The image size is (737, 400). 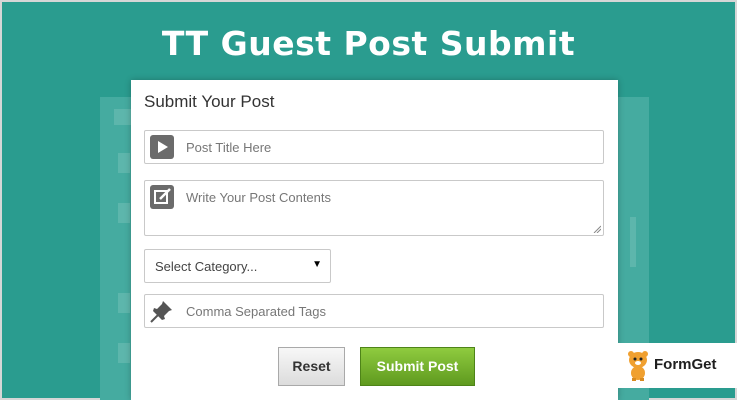 What do you see at coordinates (209, 101) in the screenshot?
I see `form-title: Submit Your Post` at bounding box center [209, 101].